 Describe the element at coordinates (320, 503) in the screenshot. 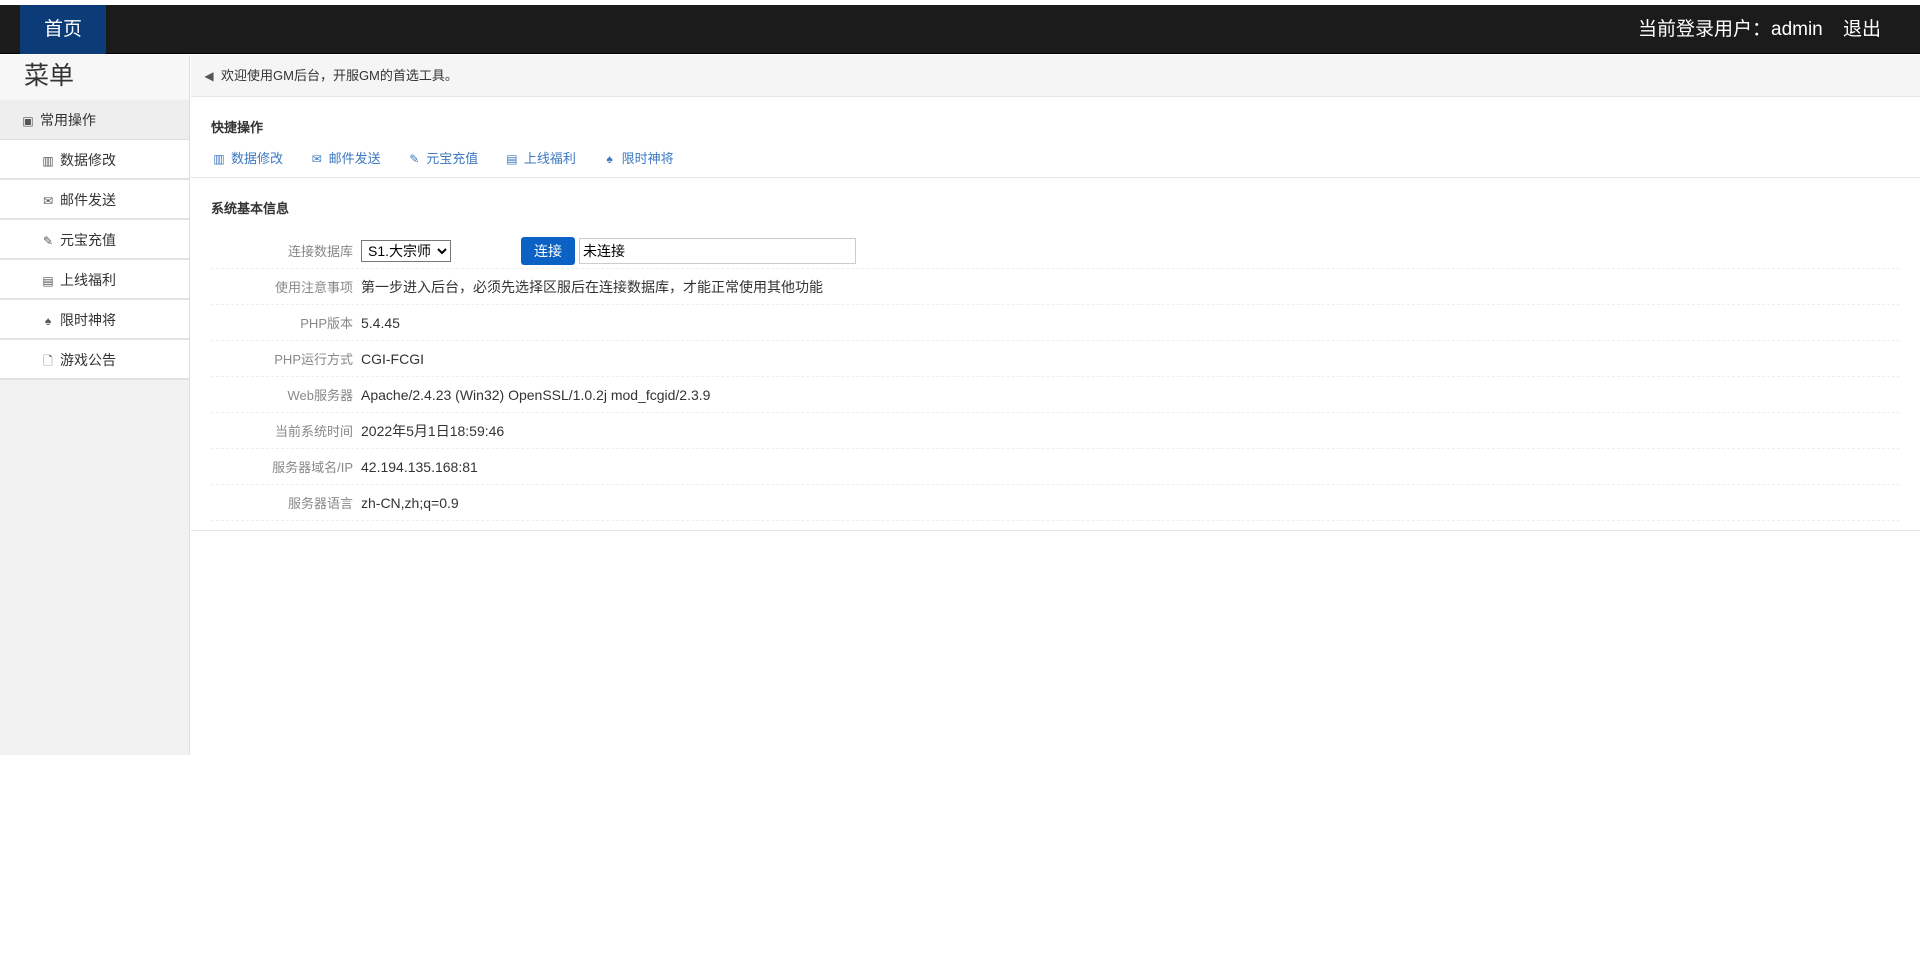

I see `row-label: 服务器语言` at that location.